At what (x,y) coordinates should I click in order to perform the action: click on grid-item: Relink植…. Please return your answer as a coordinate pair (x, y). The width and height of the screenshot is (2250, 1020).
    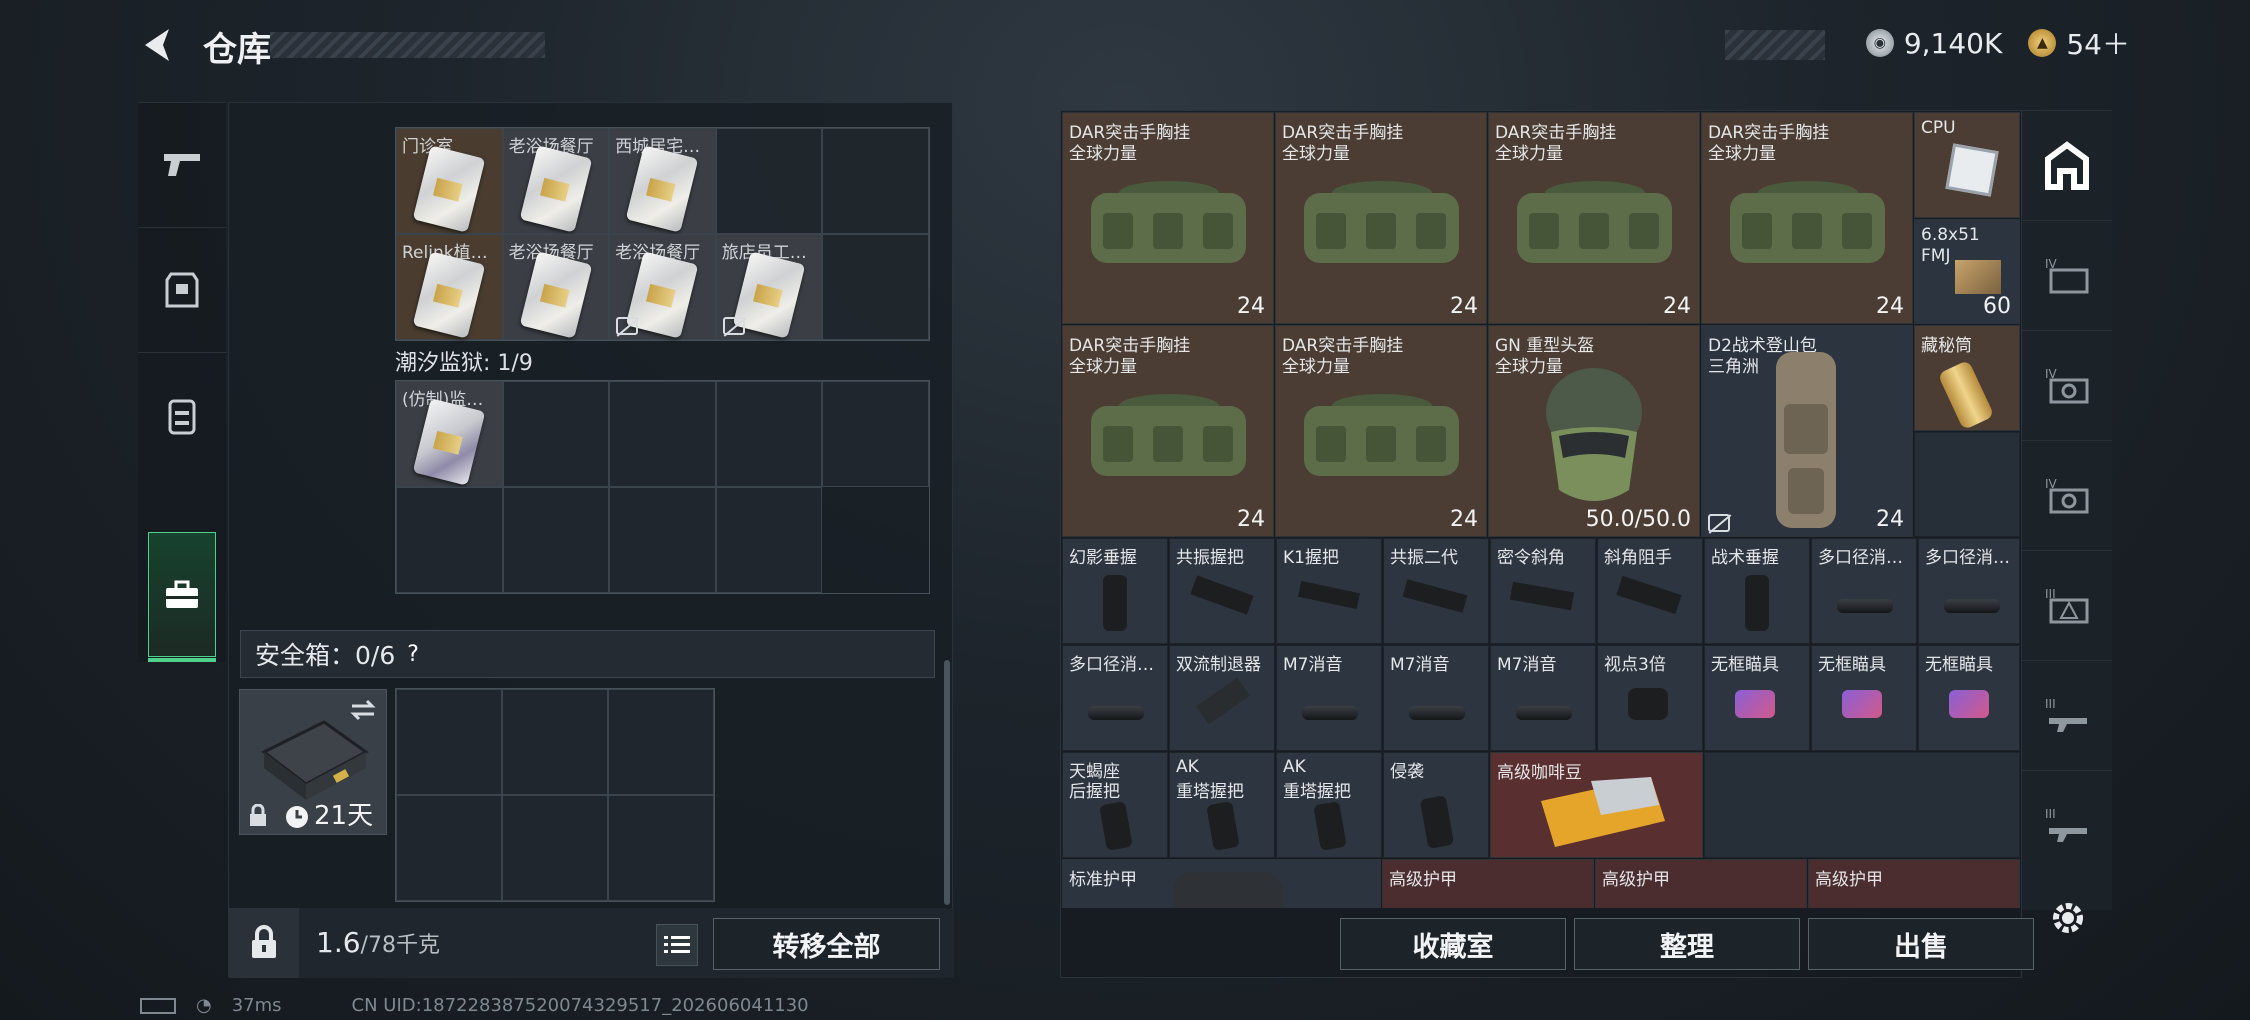
    Looking at the image, I should click on (449, 287).